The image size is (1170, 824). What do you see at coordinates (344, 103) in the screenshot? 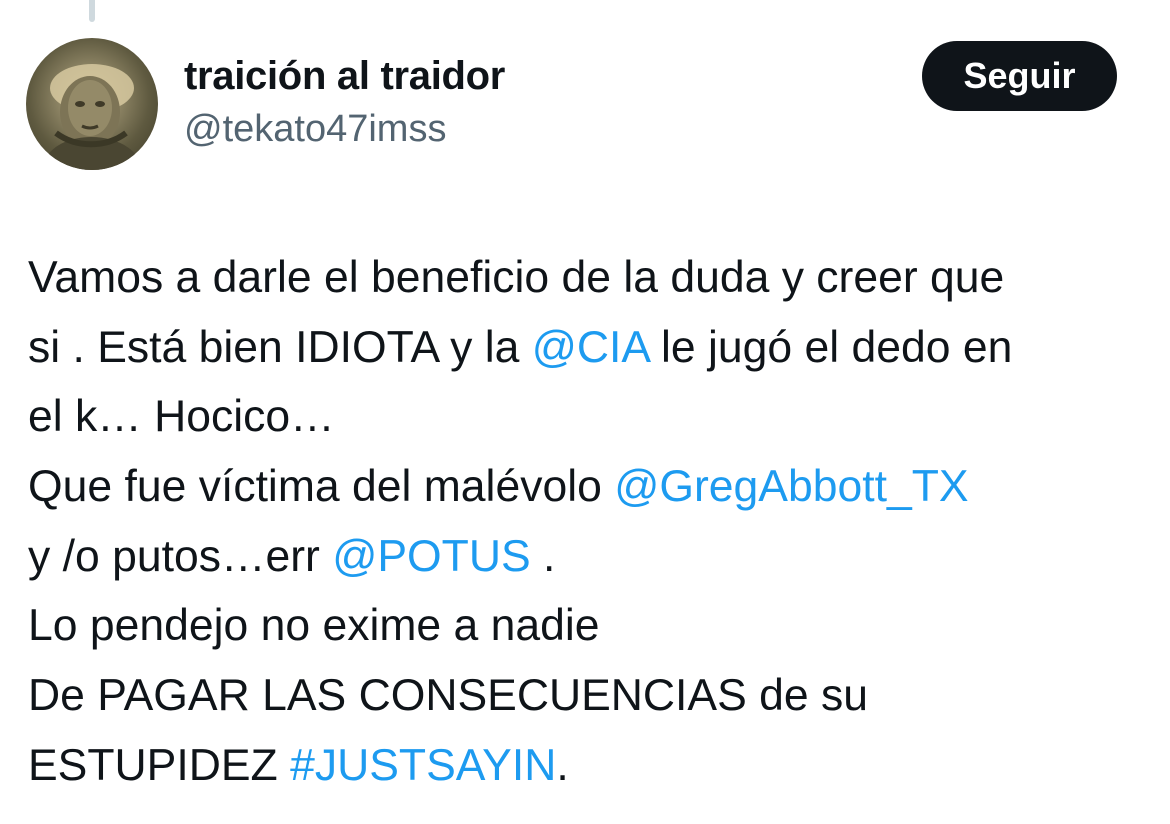
I see `user-info: traición al traidor @tekato47imss` at bounding box center [344, 103].